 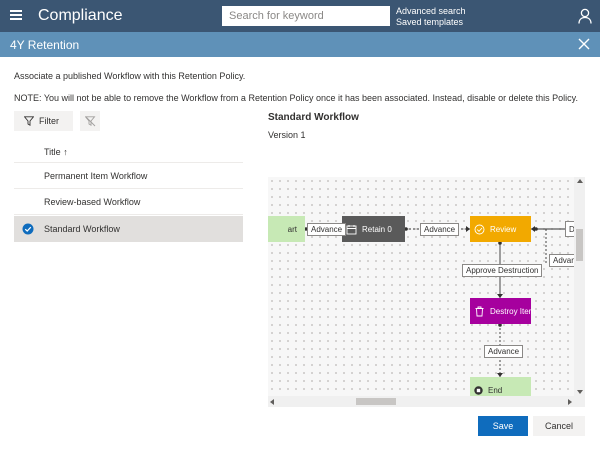 What do you see at coordinates (306, 16) in the screenshot?
I see `search-input` at bounding box center [306, 16].